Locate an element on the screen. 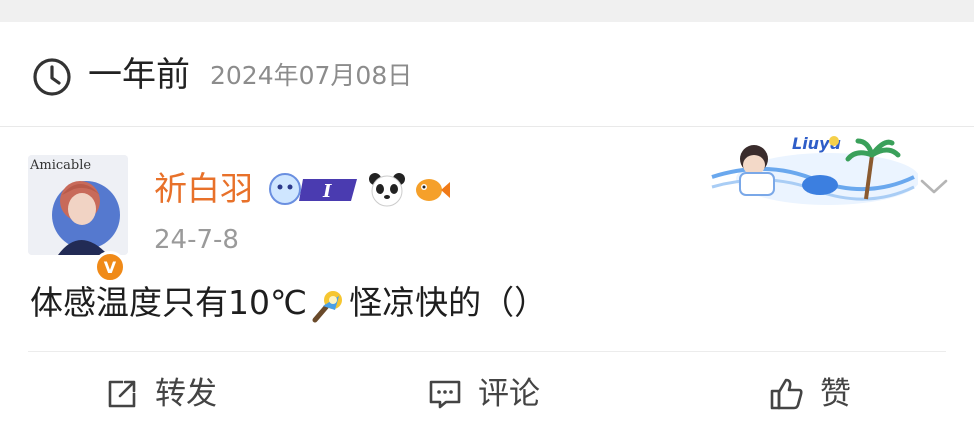  share-icon is located at coordinates (122, 394).